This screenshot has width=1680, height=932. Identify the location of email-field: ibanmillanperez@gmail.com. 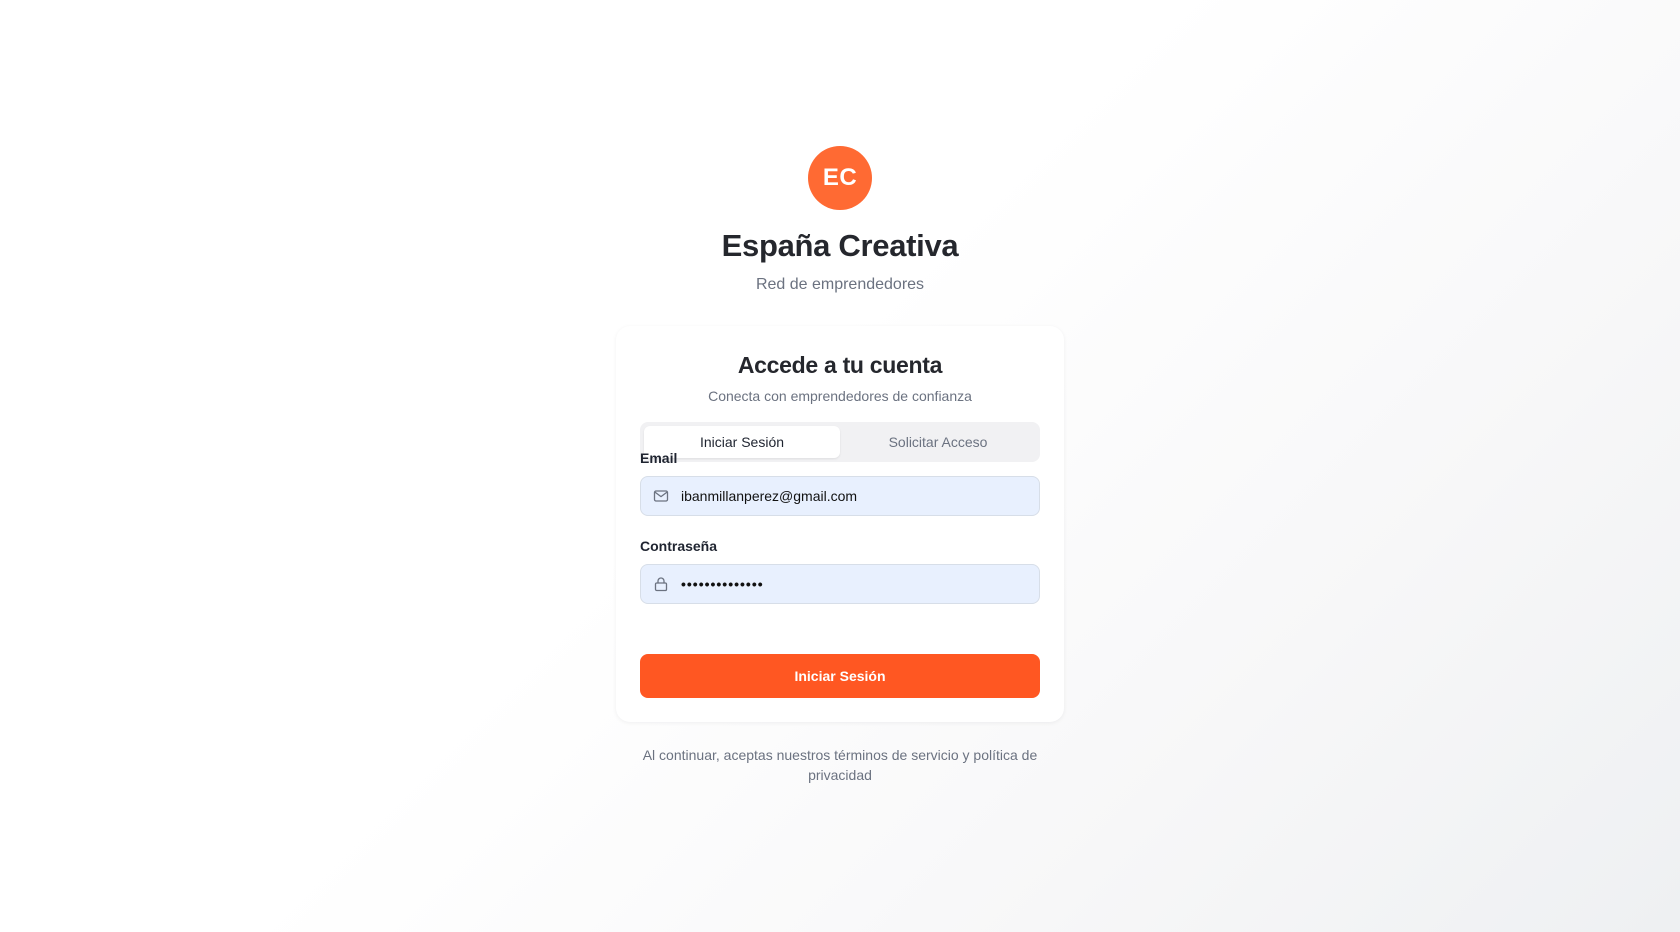
(840, 496).